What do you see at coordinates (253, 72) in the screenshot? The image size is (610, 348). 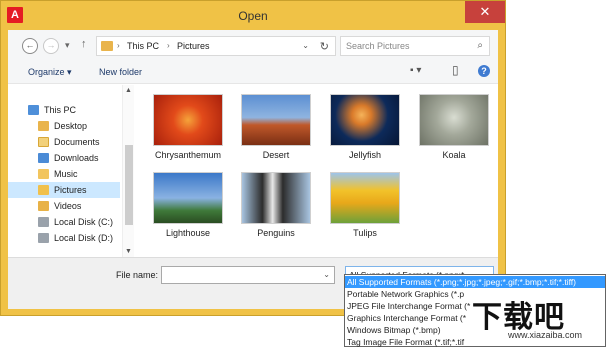 I see `command-bar: Organize ▾ New folder ▪ ▾ ▯ ?` at bounding box center [253, 72].